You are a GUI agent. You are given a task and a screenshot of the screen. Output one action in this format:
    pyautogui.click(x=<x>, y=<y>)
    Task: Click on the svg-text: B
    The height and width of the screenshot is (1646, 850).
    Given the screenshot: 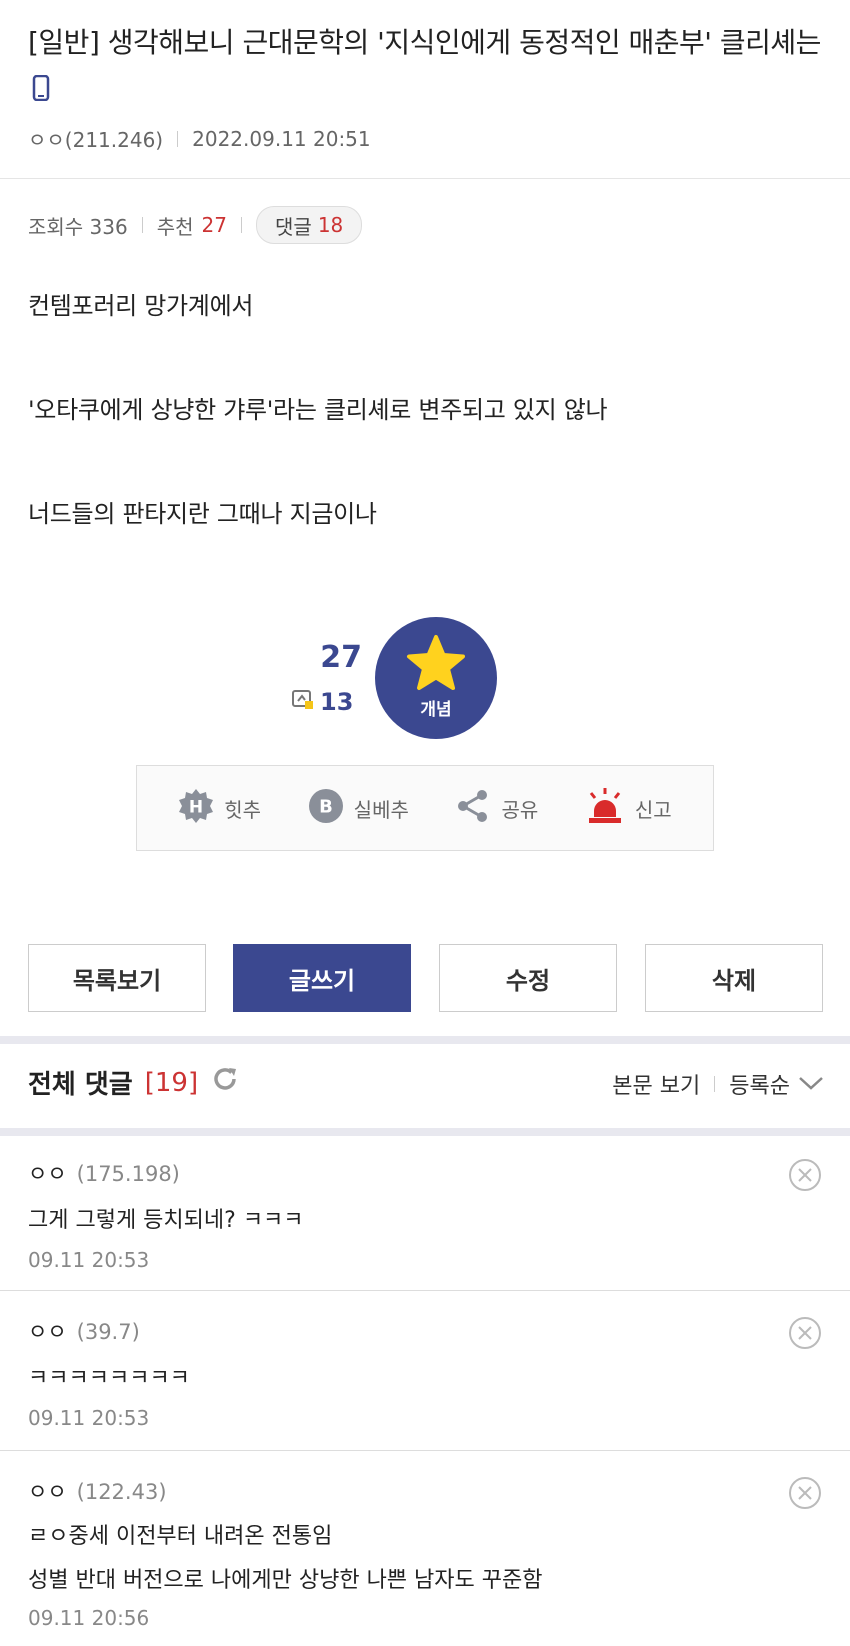 What is the action you would take?
    pyautogui.click(x=326, y=806)
    